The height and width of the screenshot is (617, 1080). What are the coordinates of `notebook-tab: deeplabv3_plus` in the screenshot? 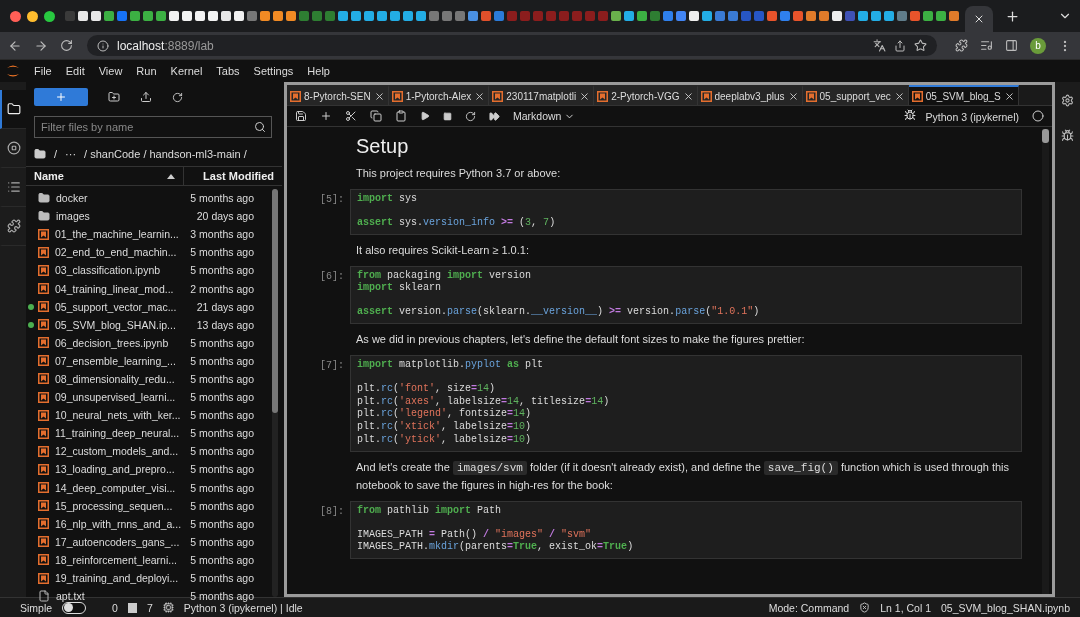 It's located at (750, 95).